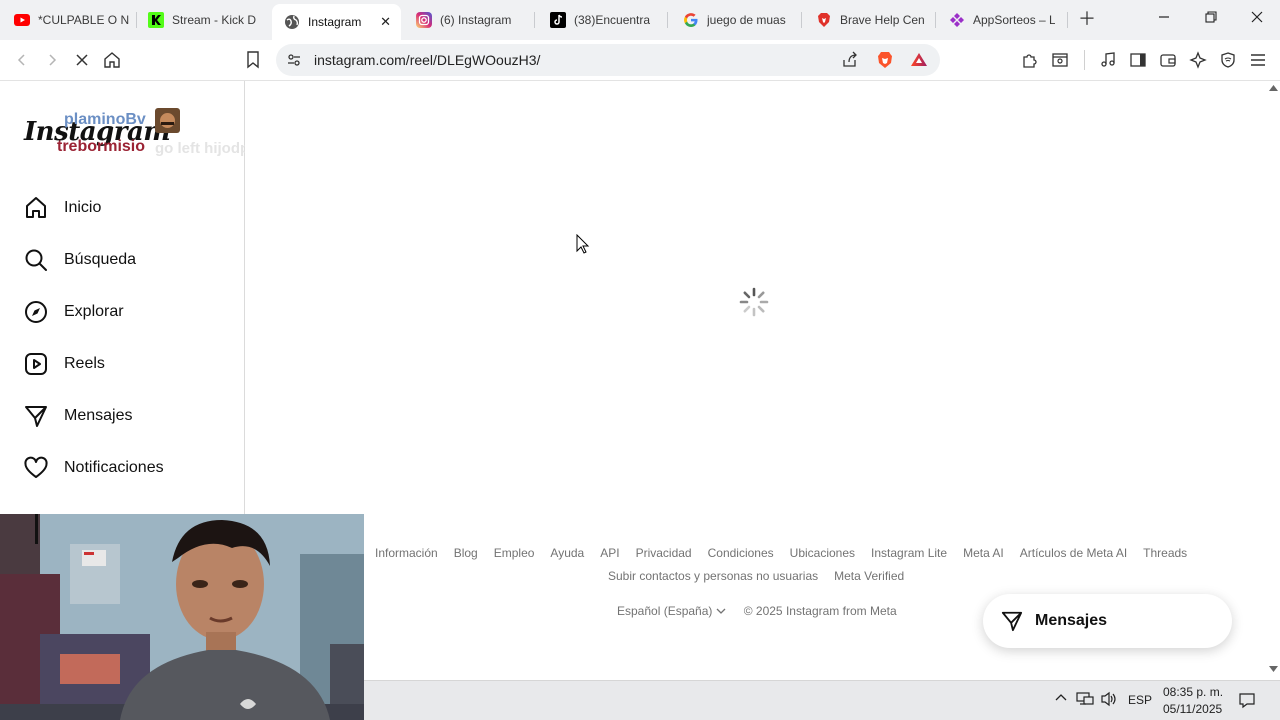 The image size is (1280, 720). Describe the element at coordinates (1273, 88) in the screenshot. I see `scroll-up-icon` at that location.